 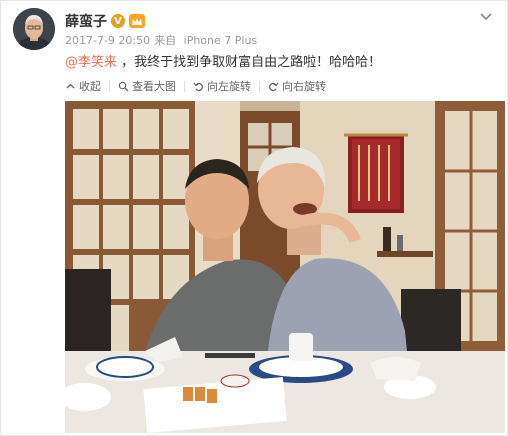 I want to click on author-name: 薛蛮子, so click(x=86, y=21).